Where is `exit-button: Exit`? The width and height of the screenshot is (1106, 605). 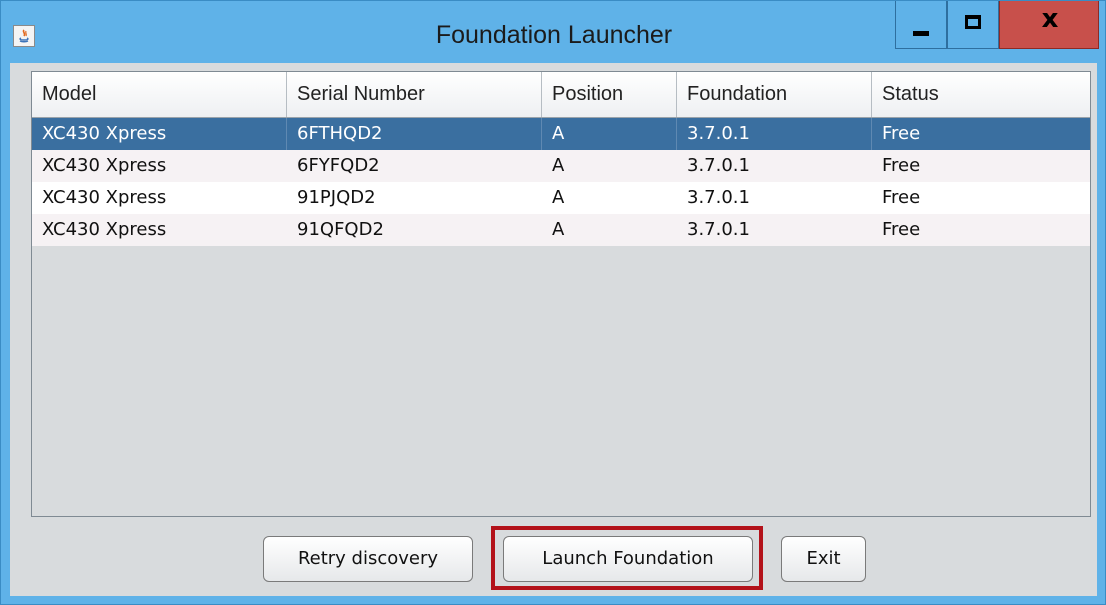
exit-button: Exit is located at coordinates (823, 559).